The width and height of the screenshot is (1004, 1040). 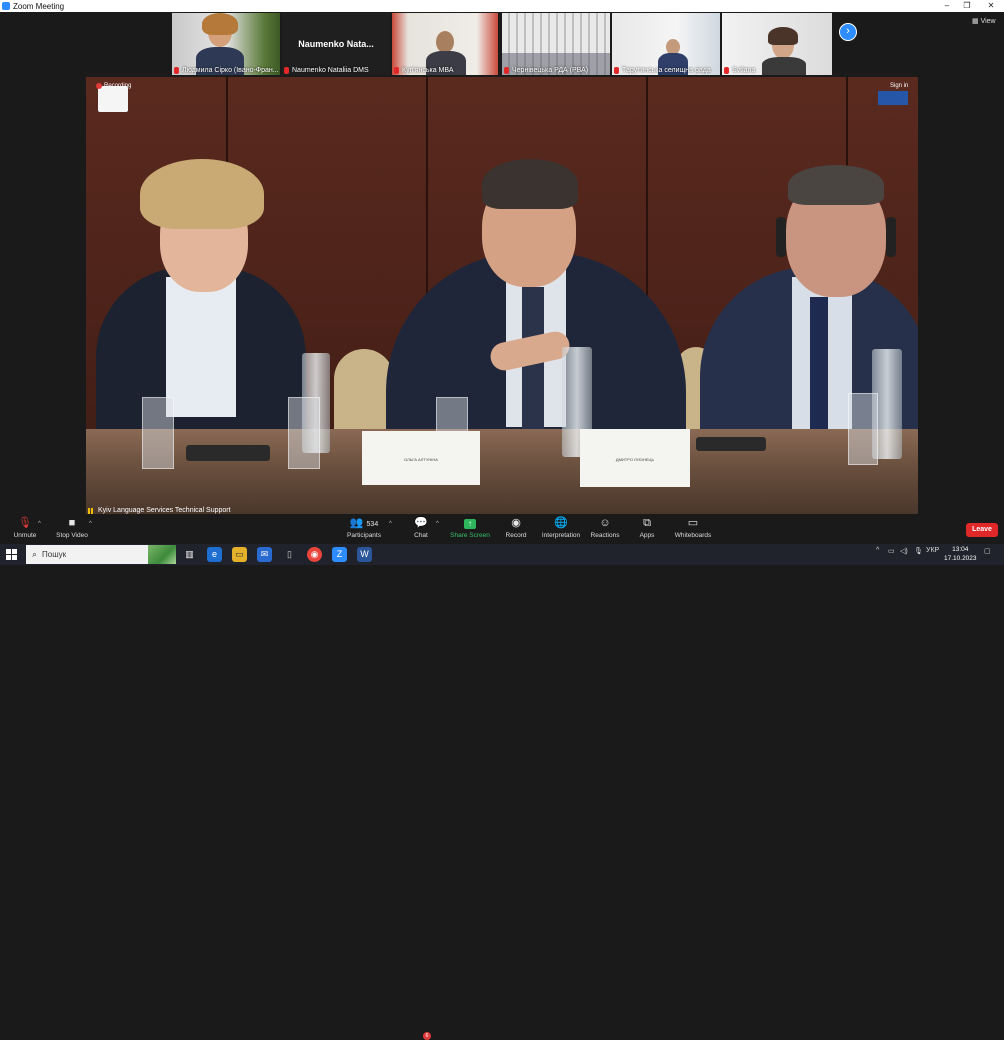 I want to click on participant-tile: Чернівецька РДА (РВА), so click(x=556, y=44).